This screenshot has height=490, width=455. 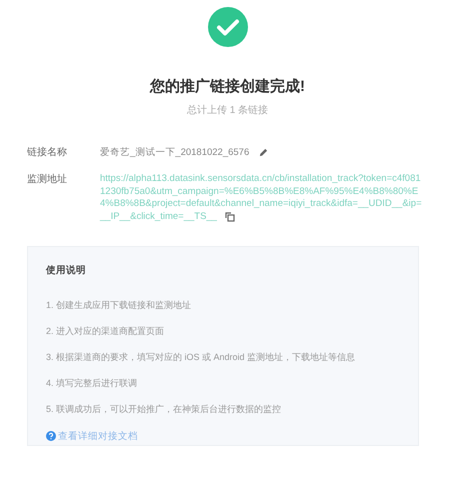 What do you see at coordinates (223, 305) in the screenshot?
I see `instruction-step: 1. 创建生成应用下载链接和监测地址` at bounding box center [223, 305].